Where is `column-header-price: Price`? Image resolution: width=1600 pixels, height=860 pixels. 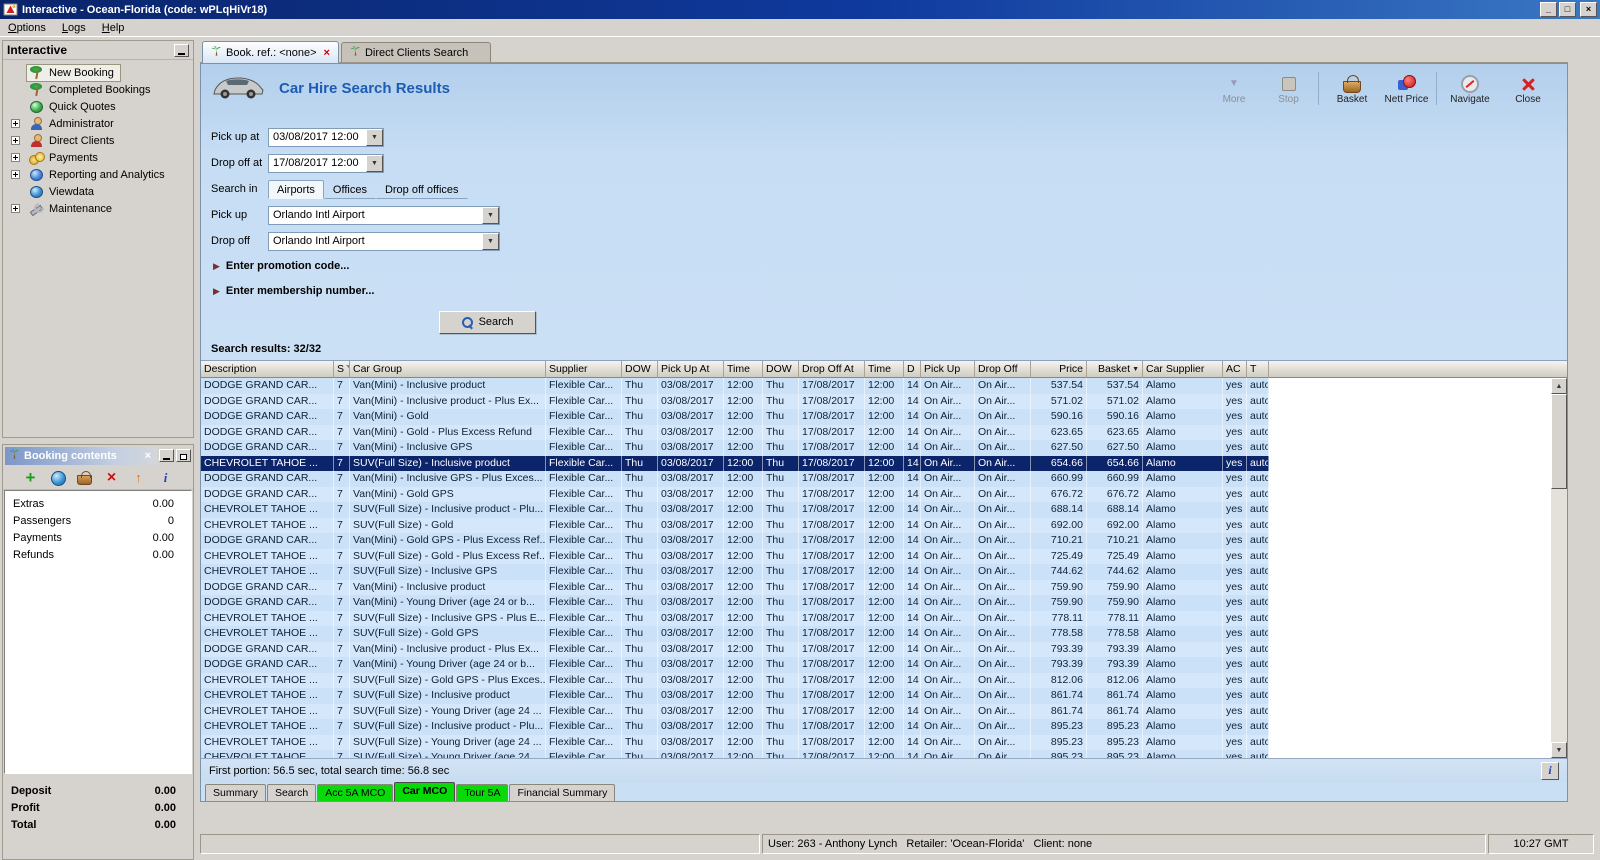 column-header-price: Price is located at coordinates (1059, 369).